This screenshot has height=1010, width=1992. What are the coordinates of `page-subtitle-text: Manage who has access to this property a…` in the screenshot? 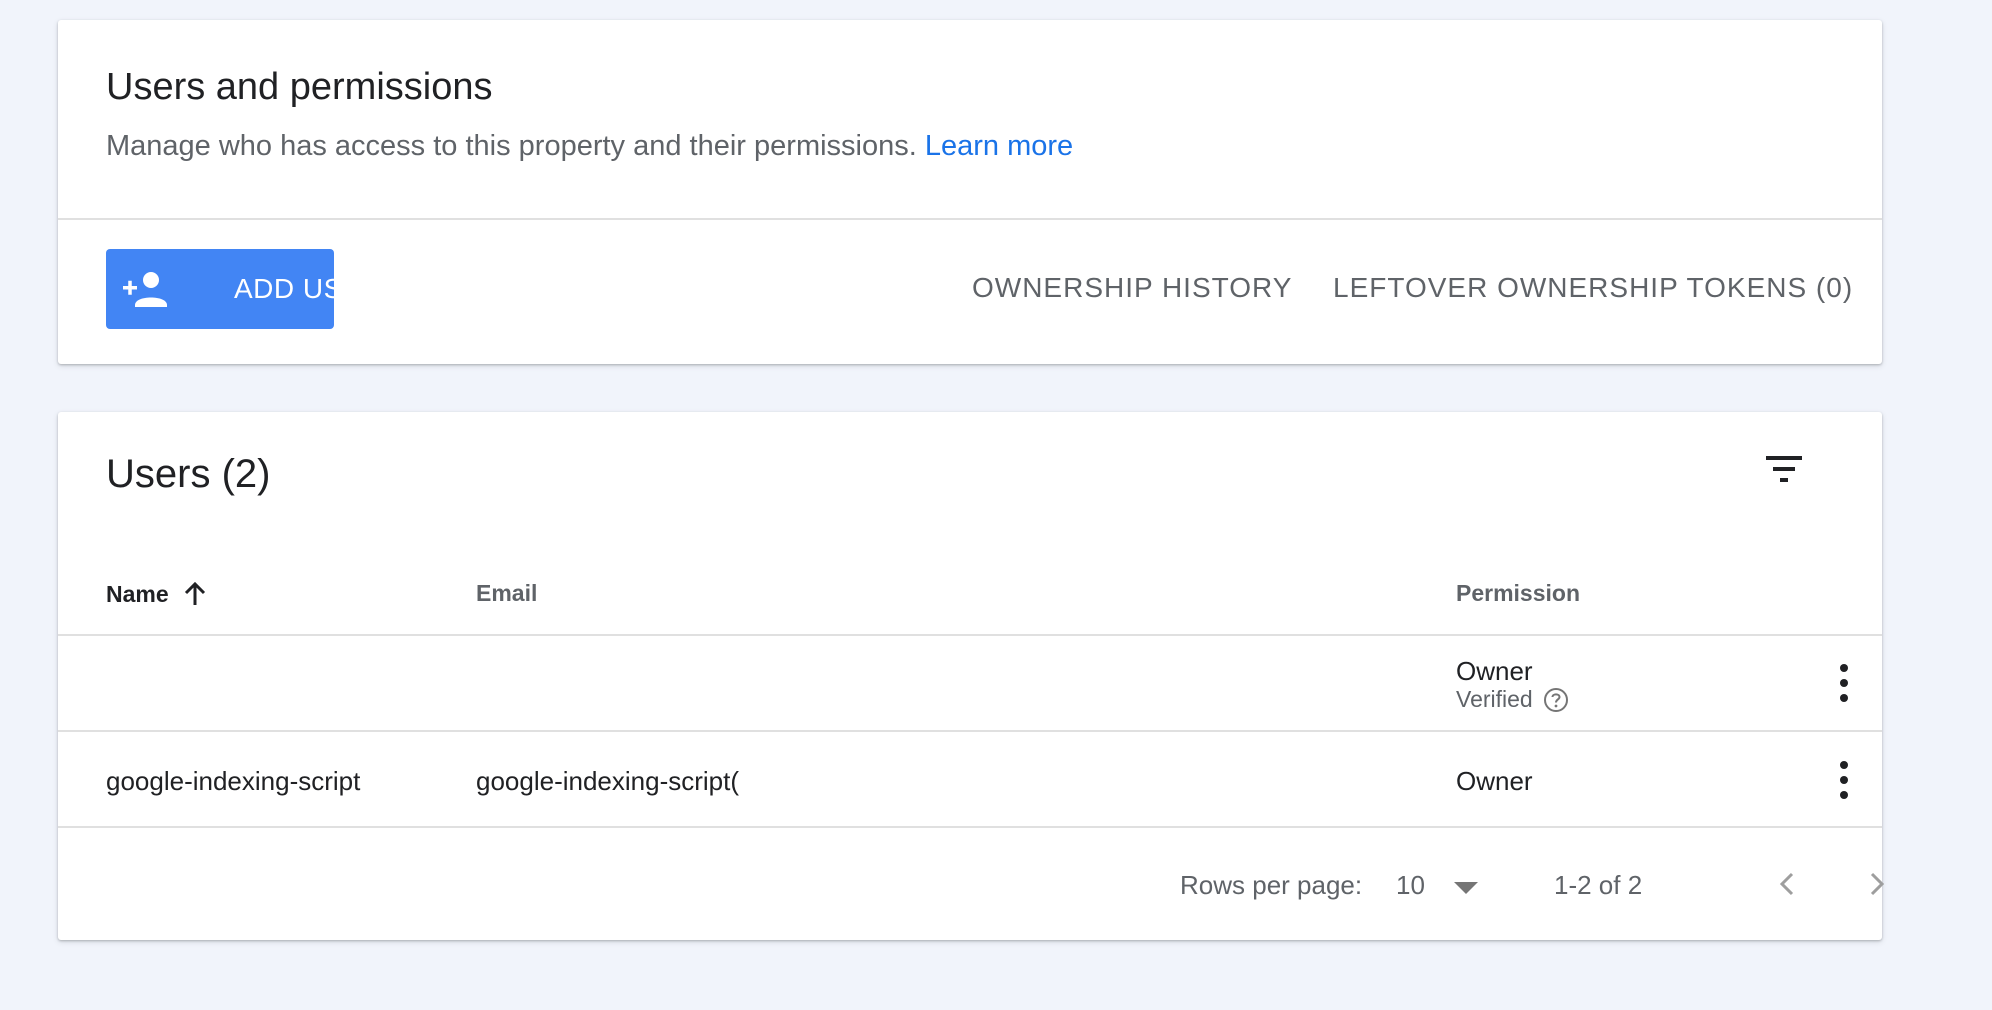 It's located at (511, 146).